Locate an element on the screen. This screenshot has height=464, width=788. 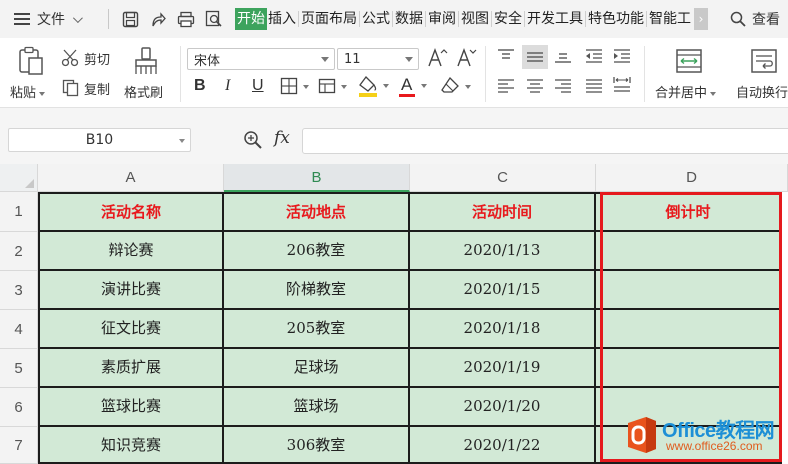
row-header-6: 6 is located at coordinates (19, 407).